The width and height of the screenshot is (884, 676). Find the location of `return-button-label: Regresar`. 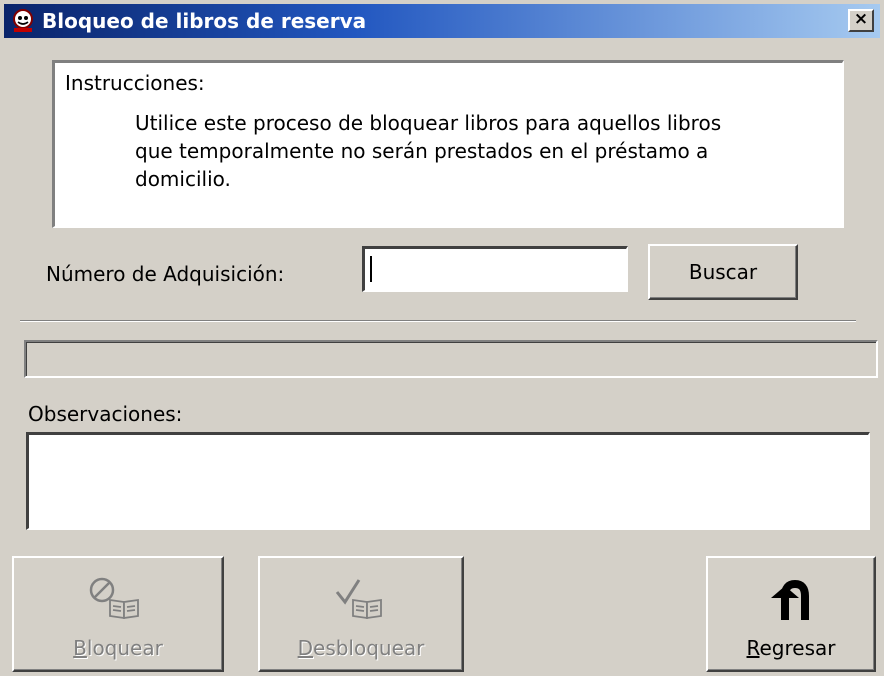

return-button-label: Regresar is located at coordinates (791, 648).